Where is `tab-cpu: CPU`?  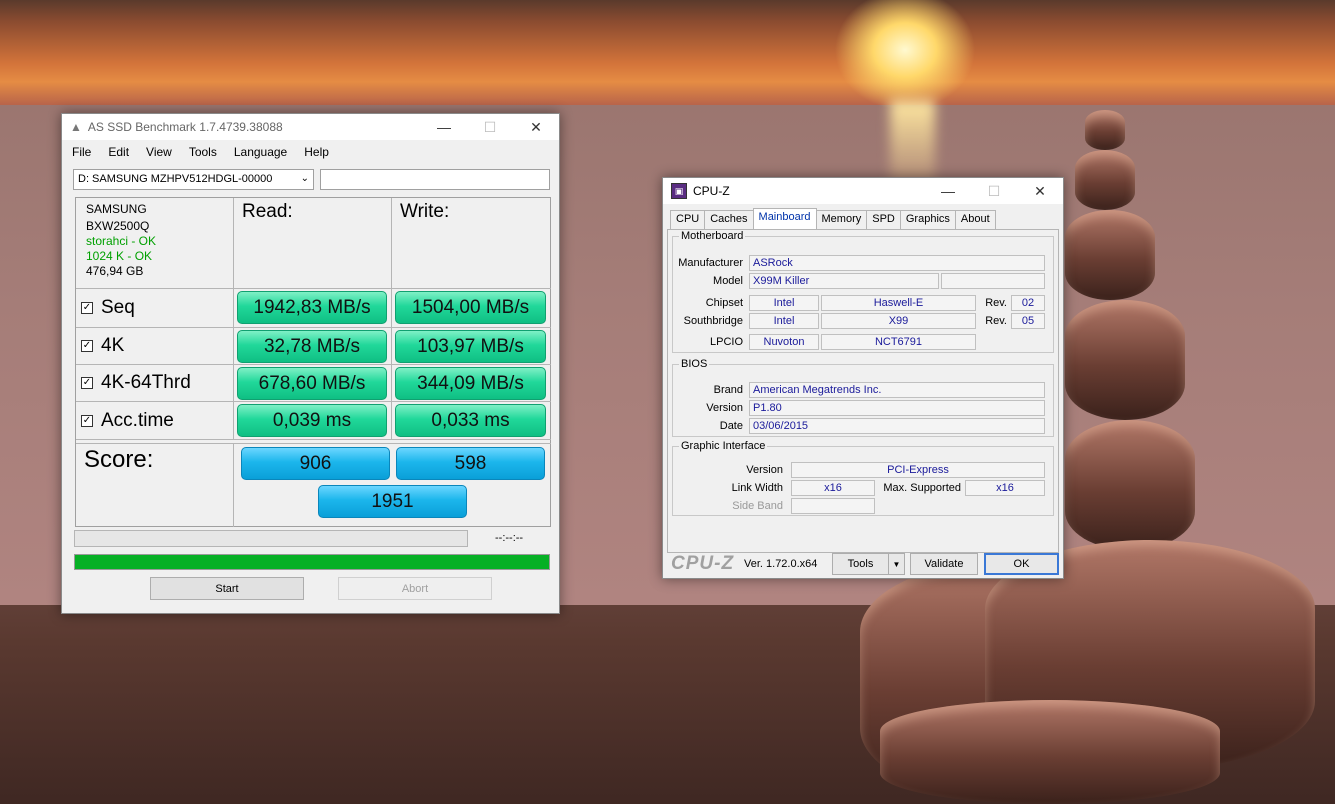
tab-cpu: CPU is located at coordinates (688, 219).